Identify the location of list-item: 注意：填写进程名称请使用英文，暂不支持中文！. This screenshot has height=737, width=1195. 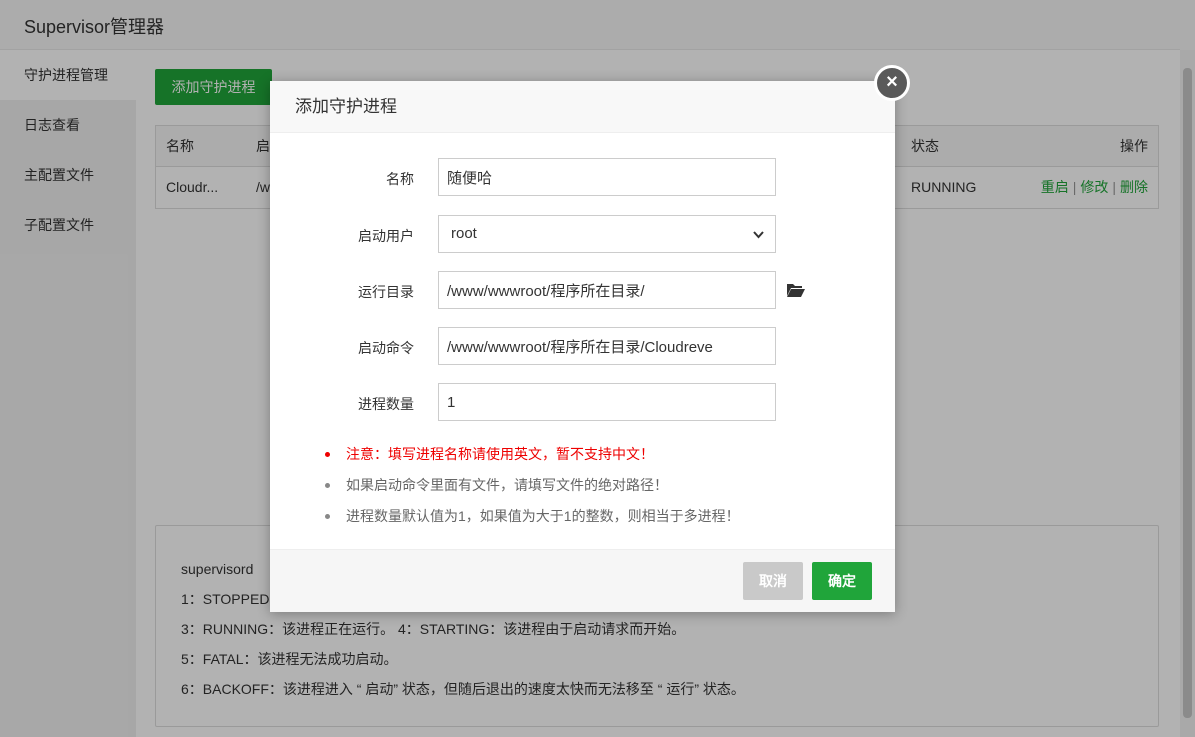
(602, 458).